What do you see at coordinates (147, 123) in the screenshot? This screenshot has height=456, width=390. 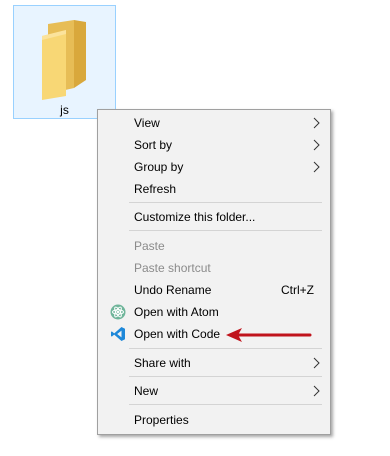 I see `menu-item-label: View` at bounding box center [147, 123].